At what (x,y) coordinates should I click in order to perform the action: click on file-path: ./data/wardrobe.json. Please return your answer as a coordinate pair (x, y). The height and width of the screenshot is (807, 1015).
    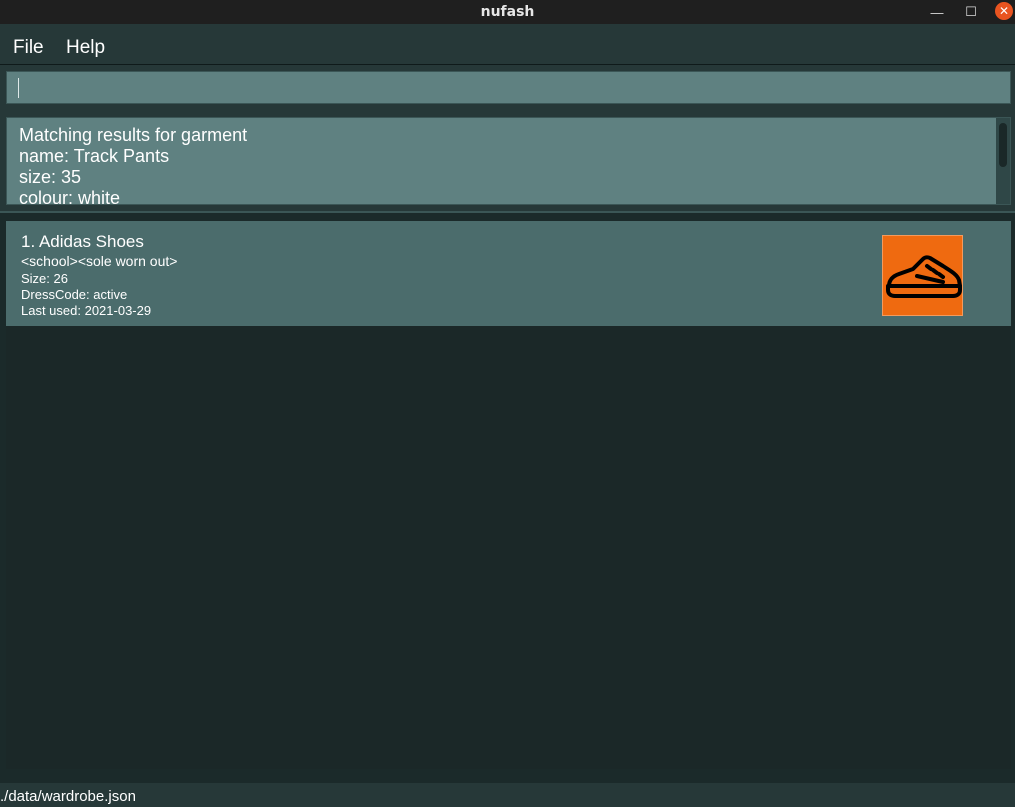
    Looking at the image, I should click on (68, 796).